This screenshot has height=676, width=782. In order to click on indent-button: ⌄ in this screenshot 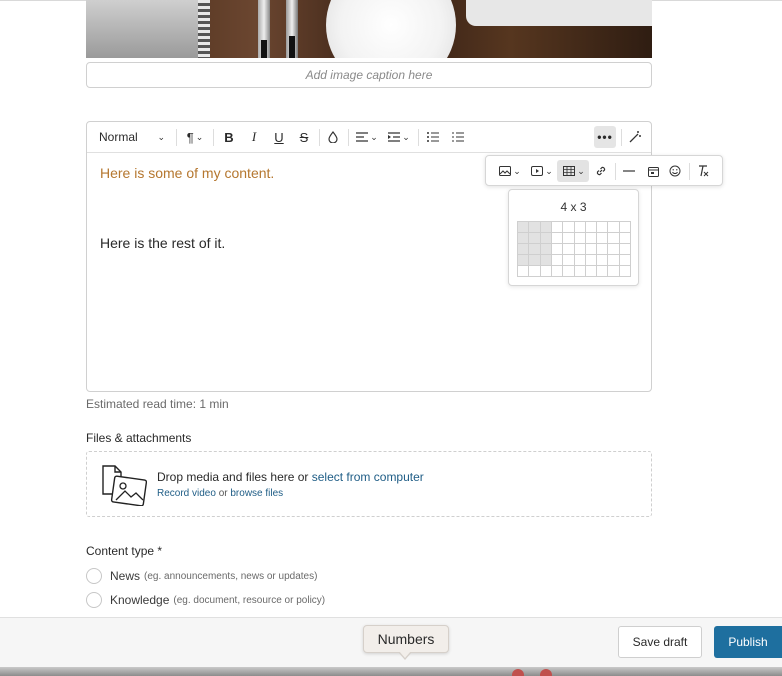, I will do `click(399, 137)`.